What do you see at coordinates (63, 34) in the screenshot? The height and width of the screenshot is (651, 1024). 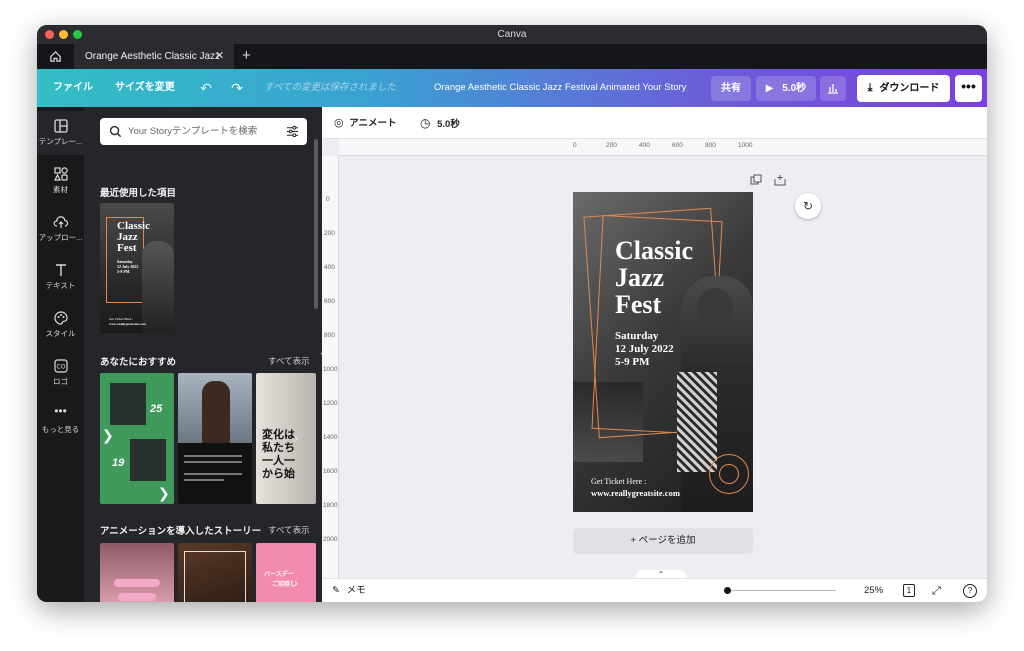 I see `minimize-window-button` at bounding box center [63, 34].